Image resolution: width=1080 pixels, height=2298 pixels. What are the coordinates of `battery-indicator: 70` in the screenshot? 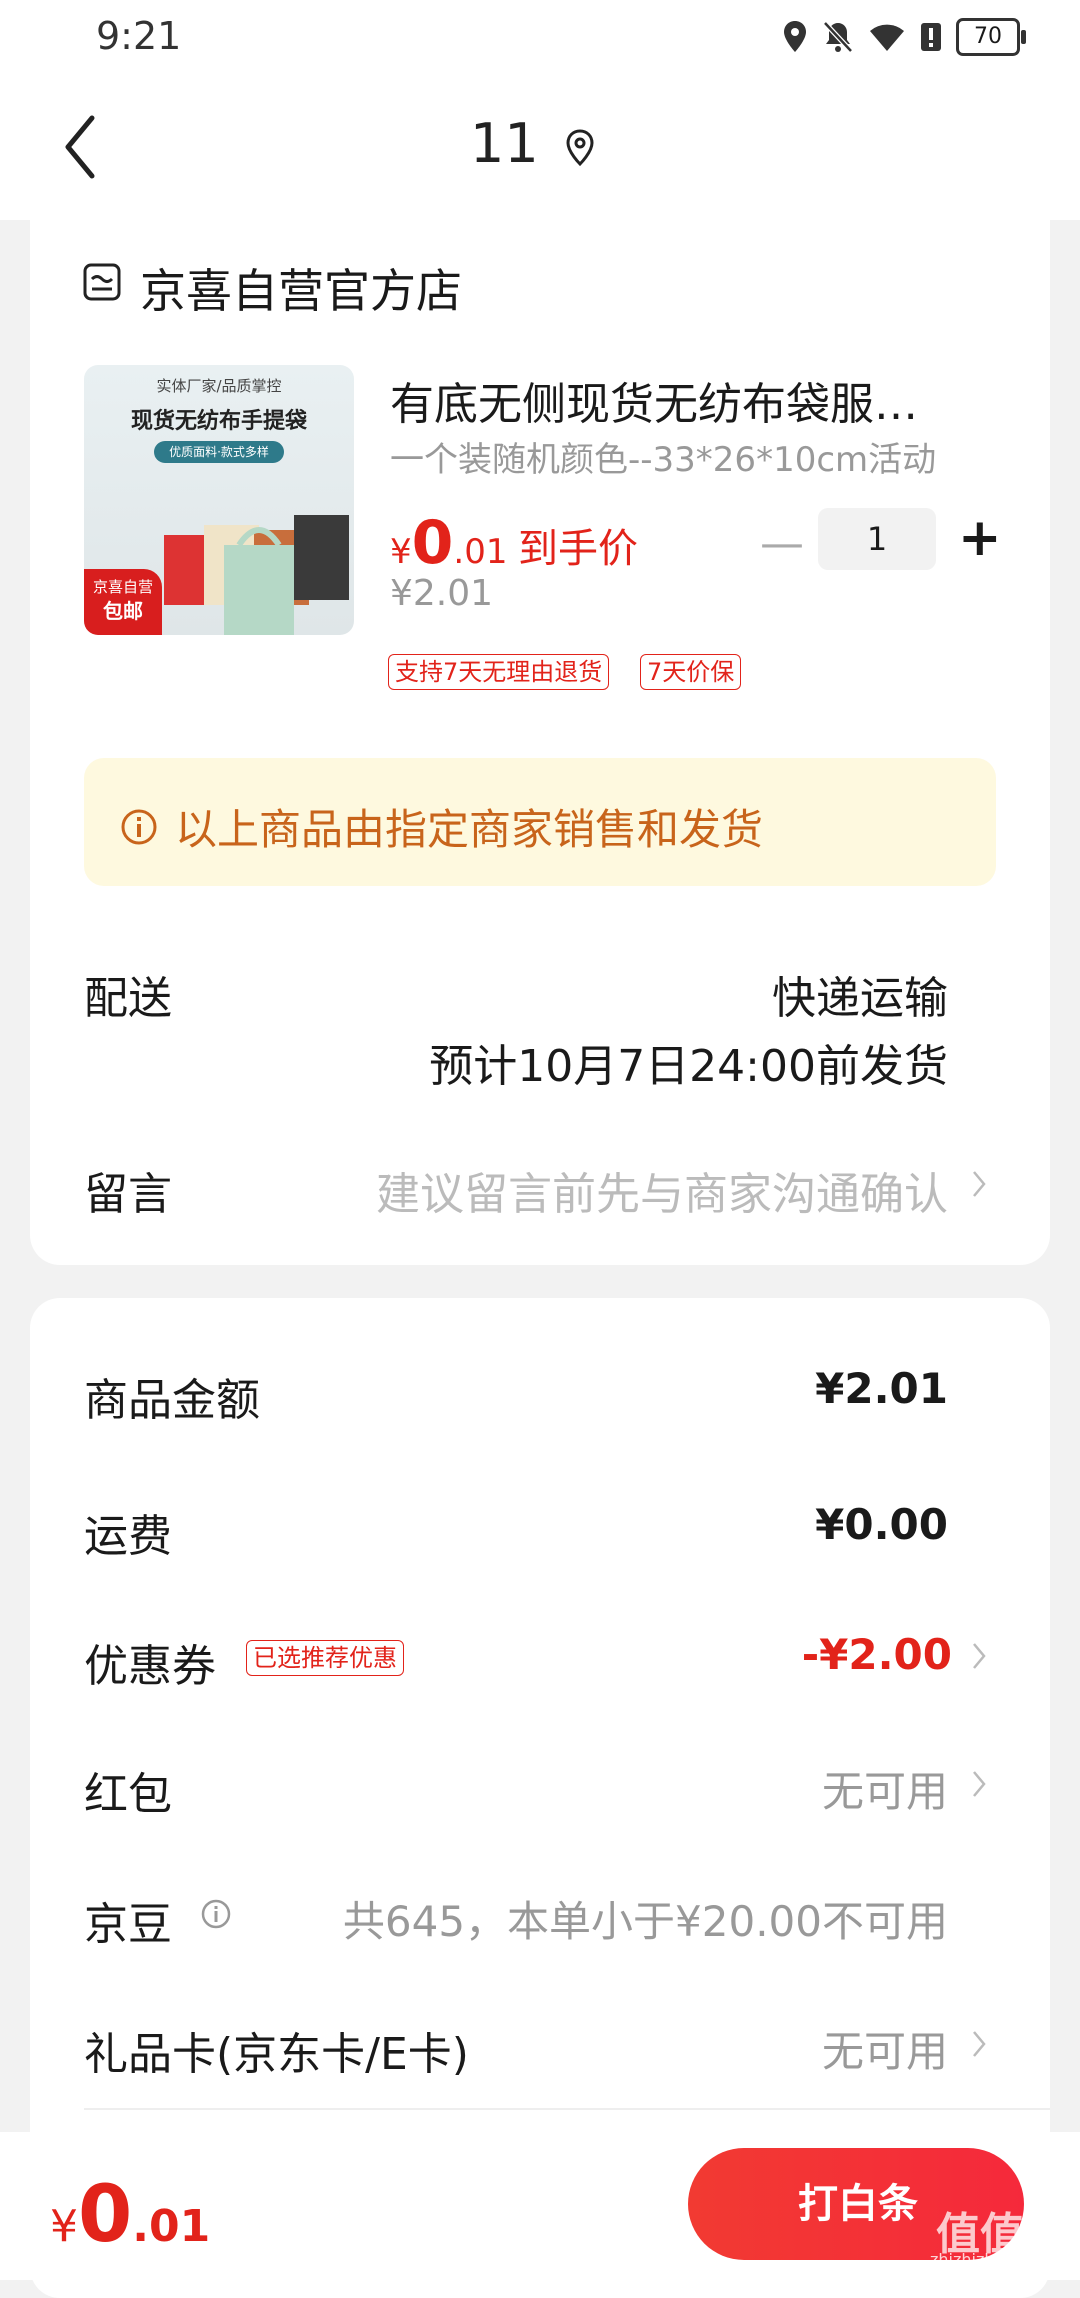 It's located at (991, 37).